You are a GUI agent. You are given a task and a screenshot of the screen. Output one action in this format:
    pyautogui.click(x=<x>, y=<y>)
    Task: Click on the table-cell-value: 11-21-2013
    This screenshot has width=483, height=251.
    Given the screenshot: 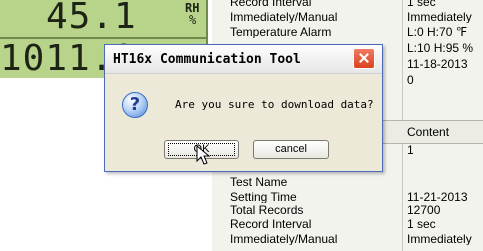 What is the action you would take?
    pyautogui.click(x=437, y=197)
    